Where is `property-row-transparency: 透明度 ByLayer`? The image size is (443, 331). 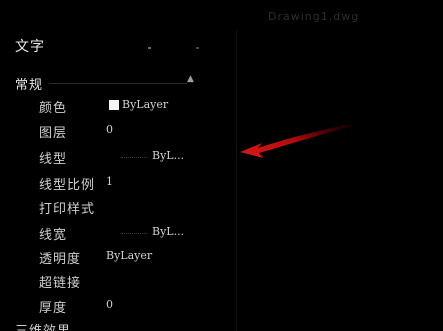 property-row-transparency: 透明度 ByLayer is located at coordinates (105, 258).